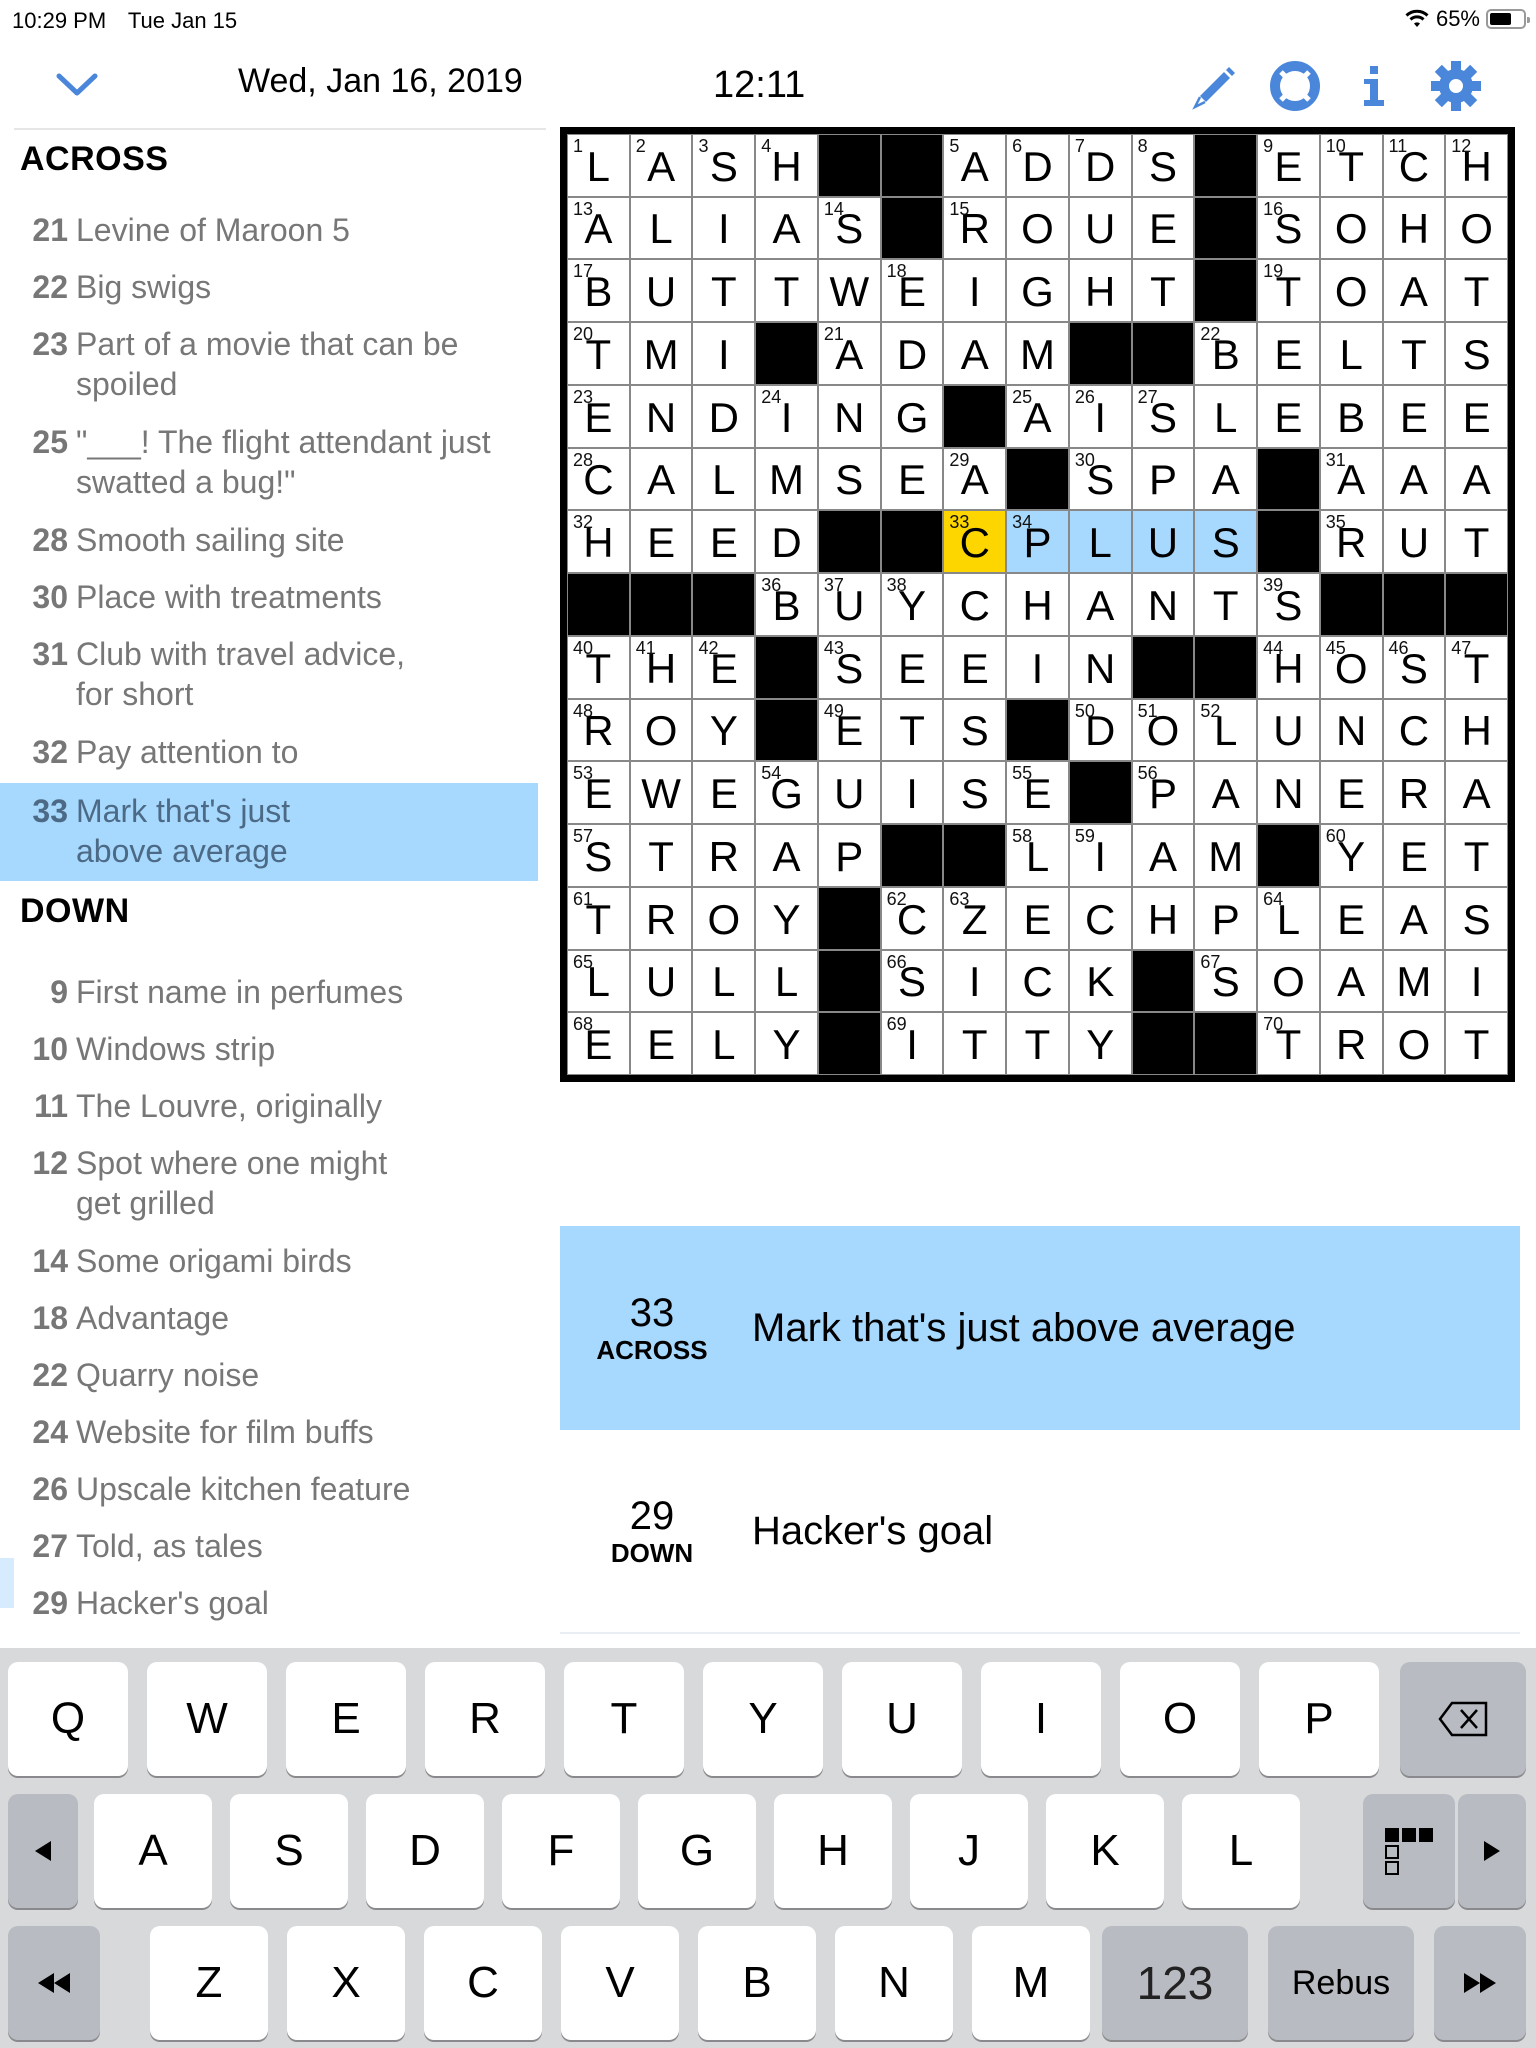 The image size is (1536, 2048). What do you see at coordinates (269, 1546) in the screenshot?
I see `down-clue-27: 27 Told, as tales` at bounding box center [269, 1546].